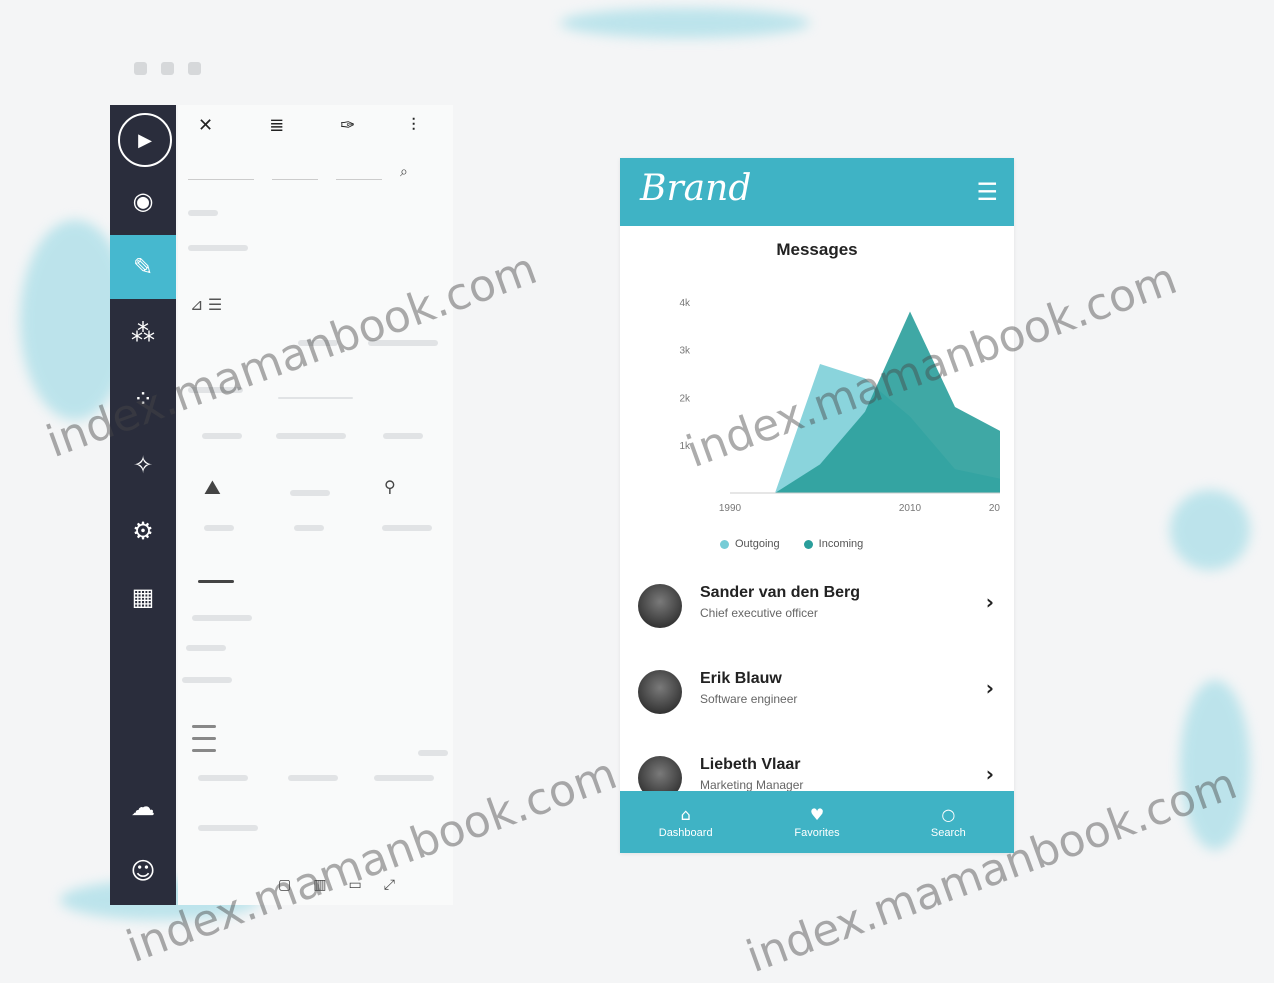 The image size is (1274, 983). I want to click on align-icons: ⊿ ☰, so click(206, 305).